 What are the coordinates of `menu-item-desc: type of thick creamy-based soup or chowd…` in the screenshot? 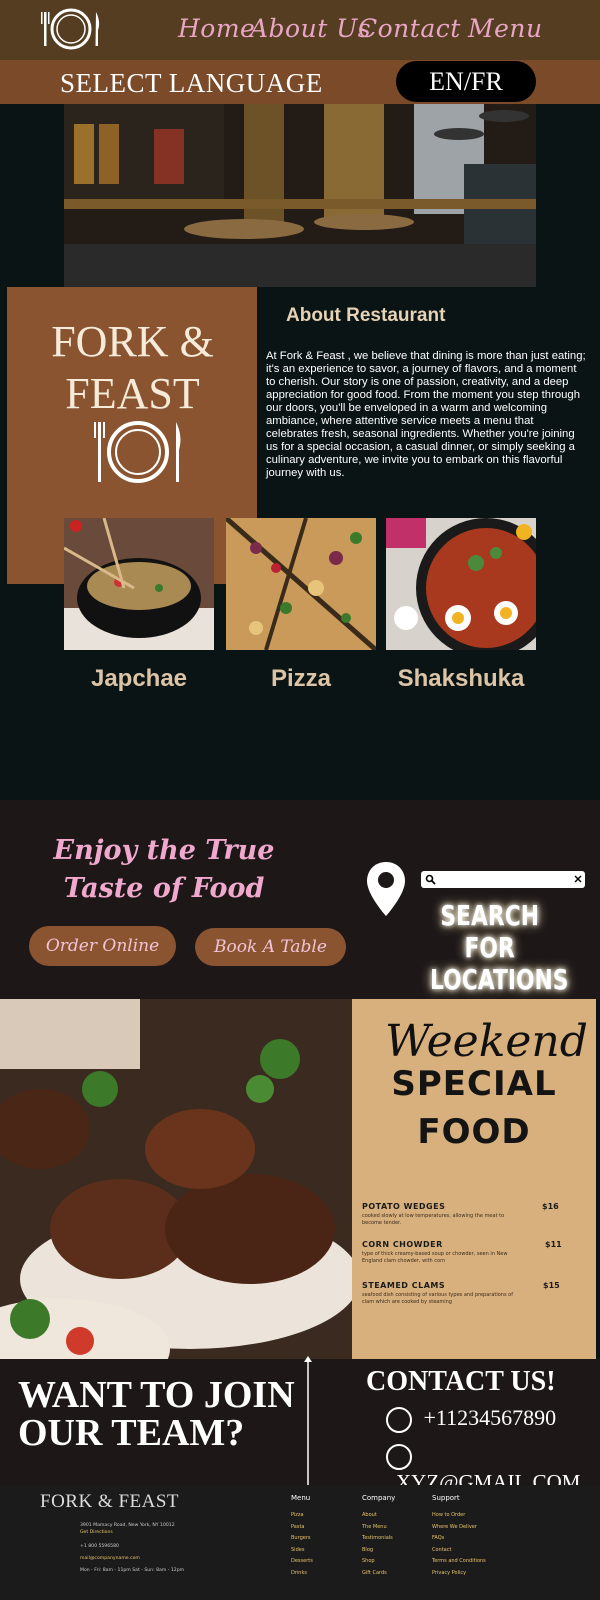 It's located at (435, 1257).